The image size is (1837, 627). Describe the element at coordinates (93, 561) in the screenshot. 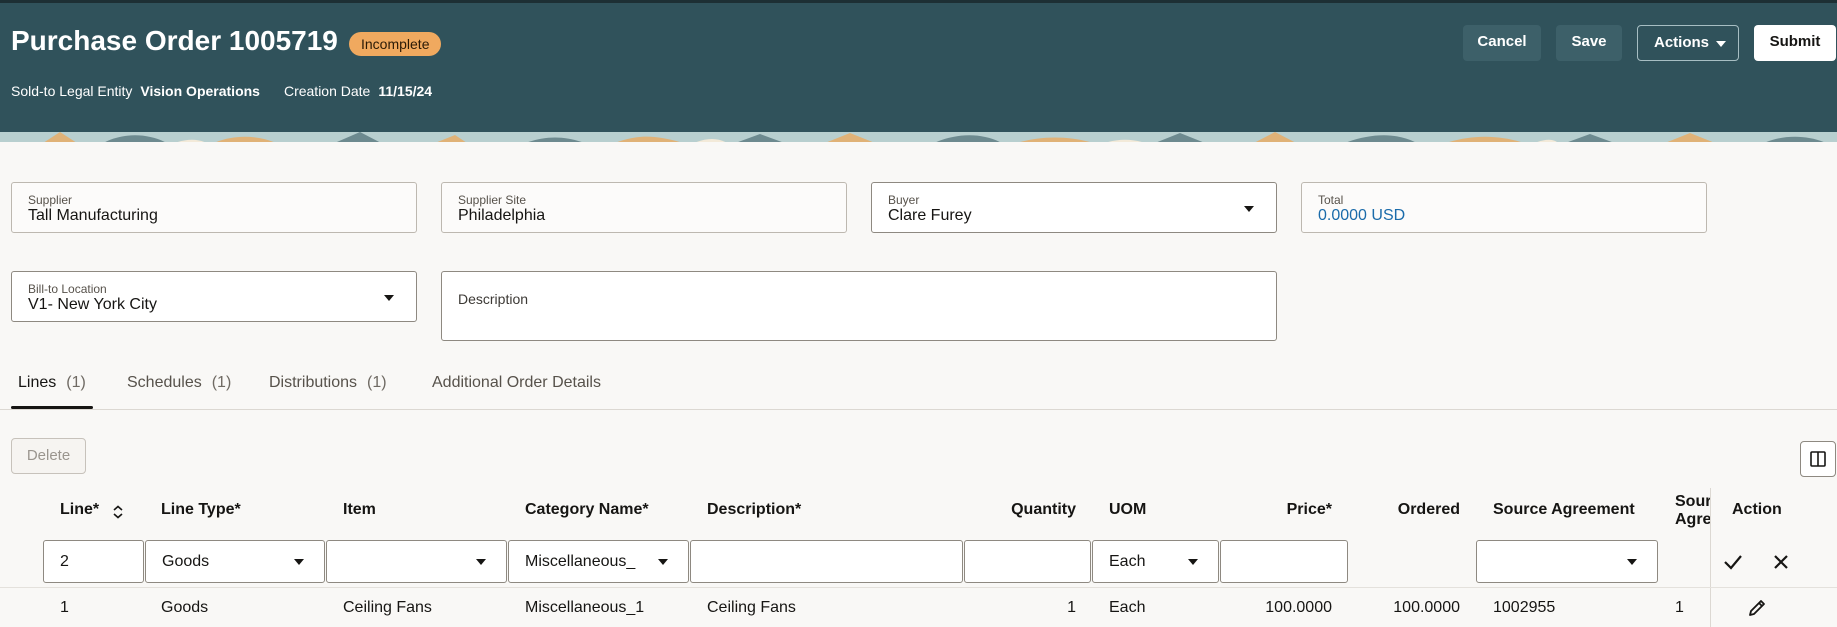

I see `line-number-input: 2` at that location.